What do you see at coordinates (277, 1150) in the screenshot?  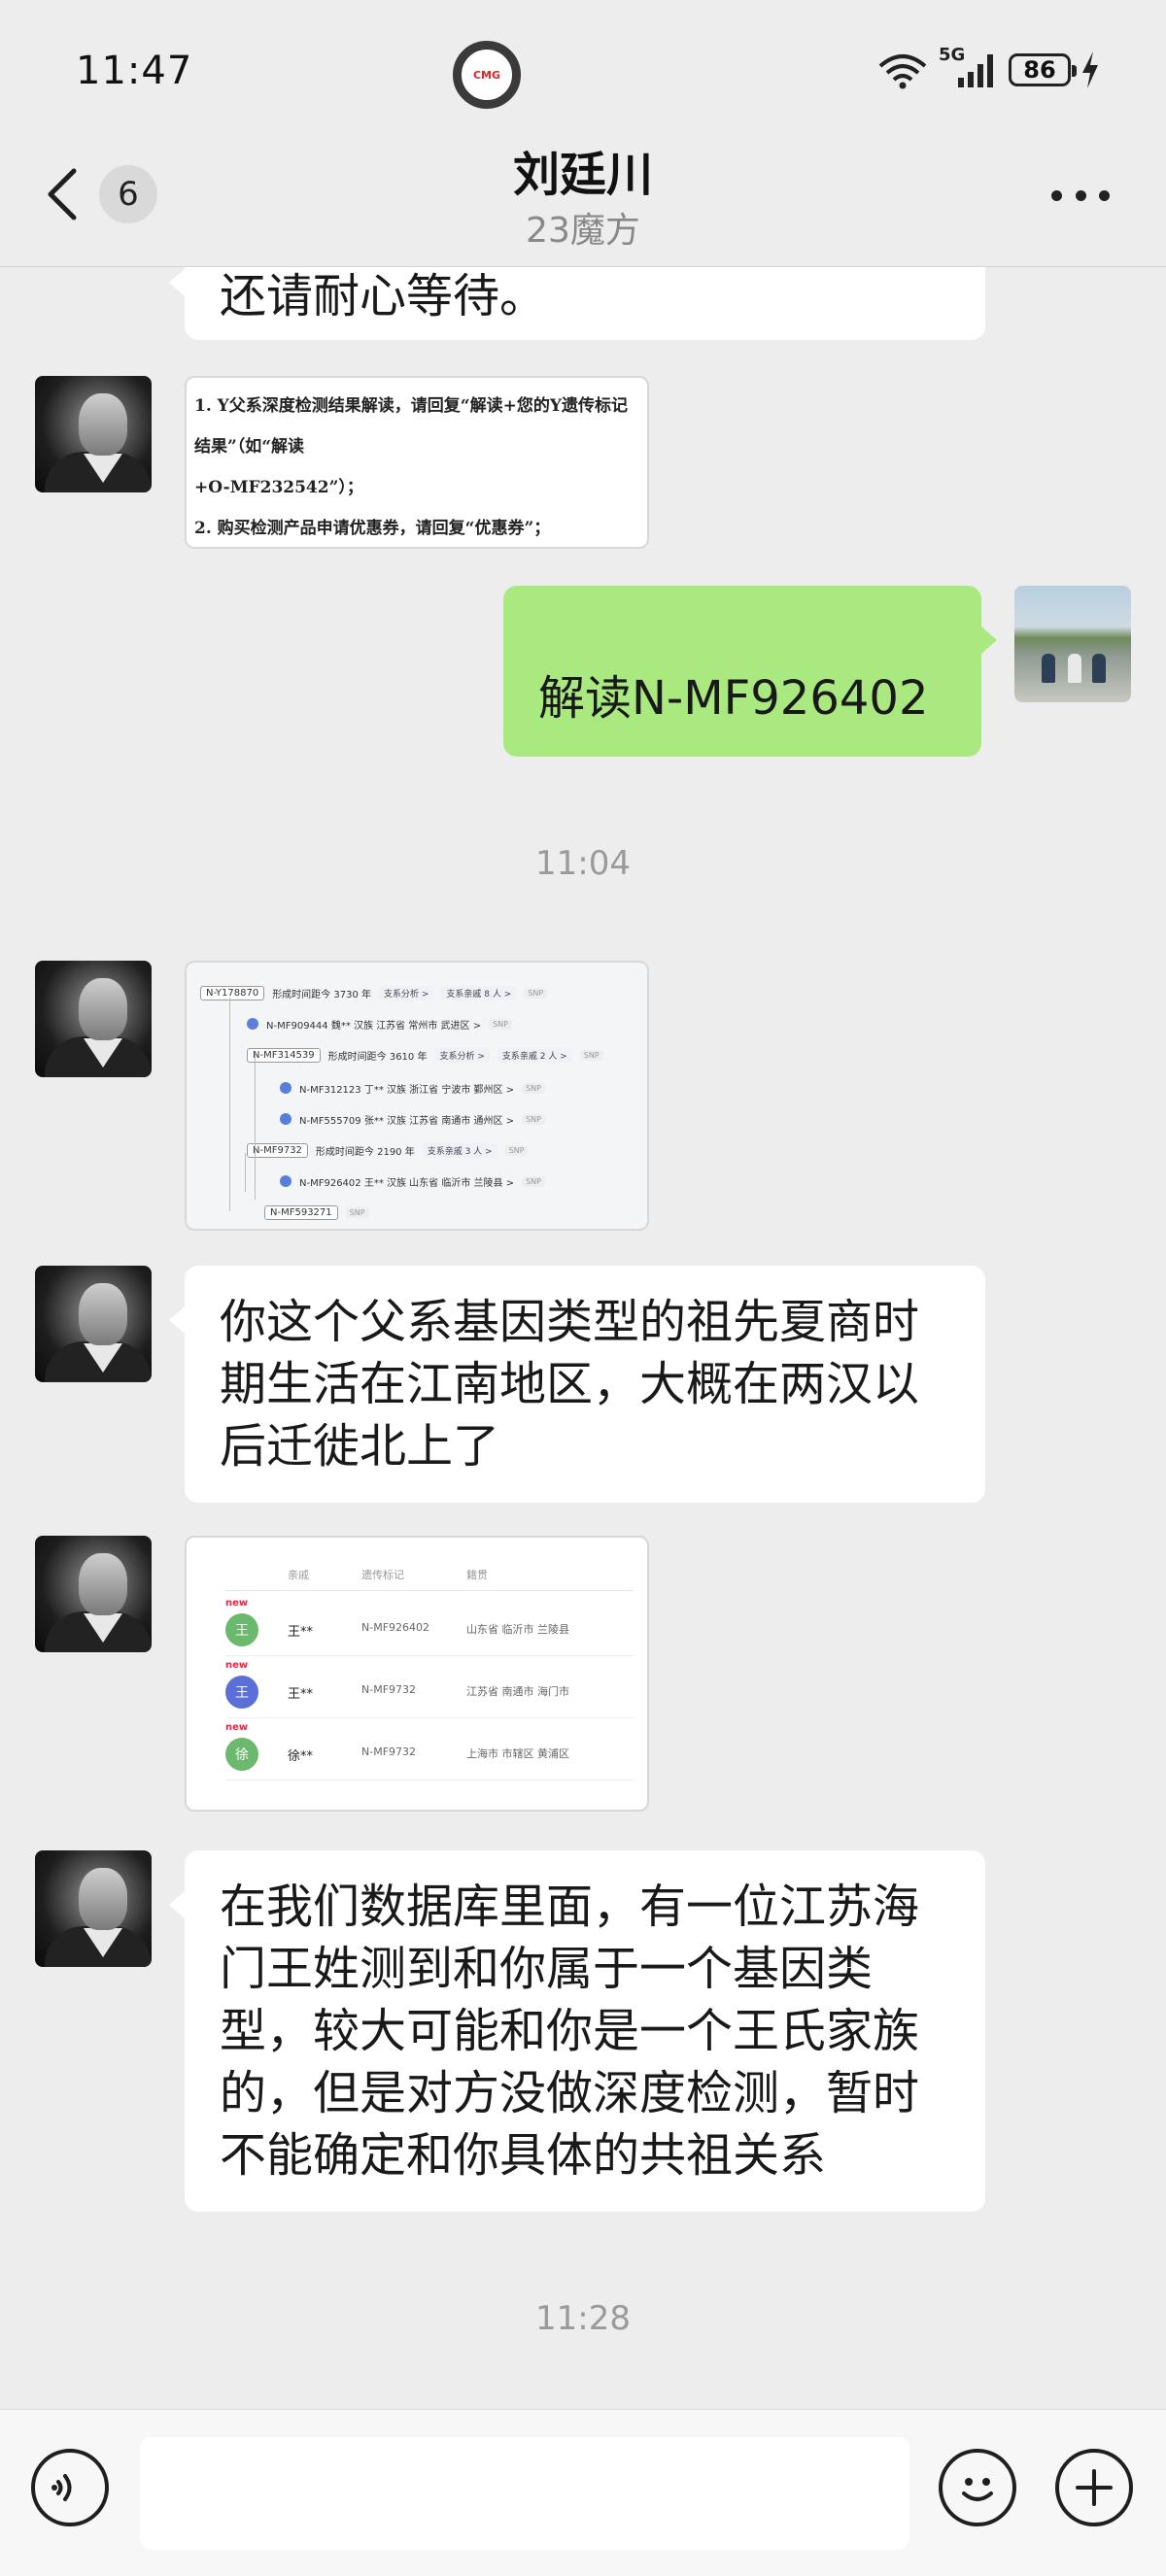 I see `haplogroup-tag: N-MF9732` at bounding box center [277, 1150].